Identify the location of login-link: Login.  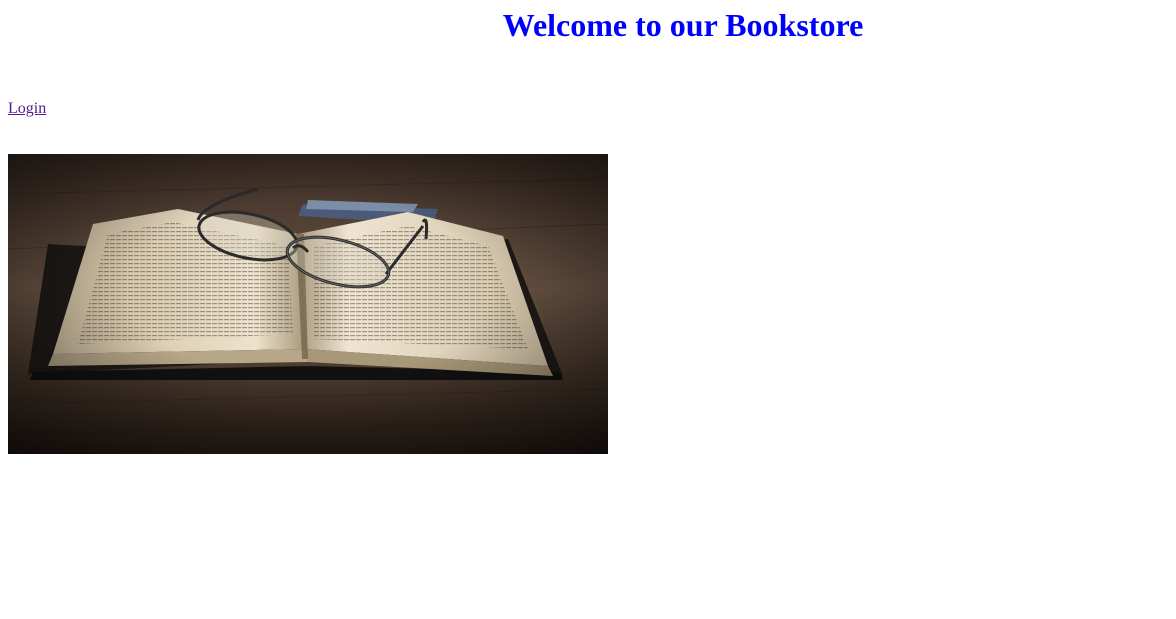
(27, 109).